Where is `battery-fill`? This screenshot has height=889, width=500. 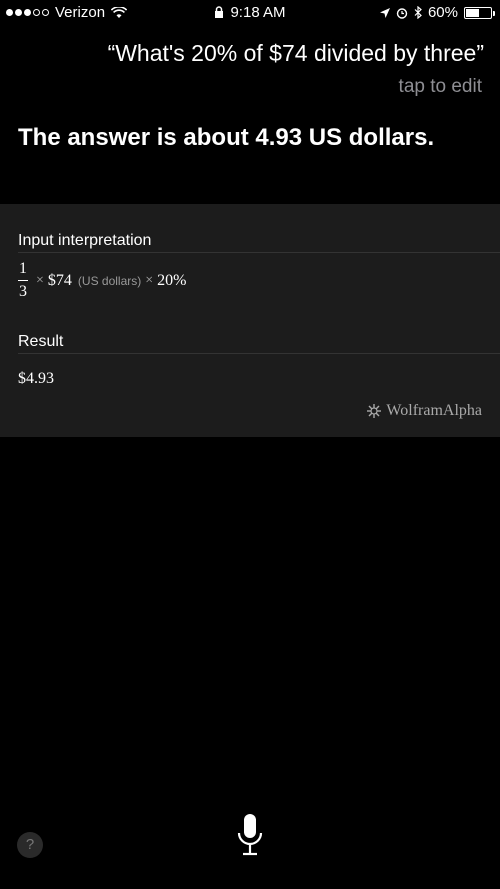
battery-fill is located at coordinates (473, 12).